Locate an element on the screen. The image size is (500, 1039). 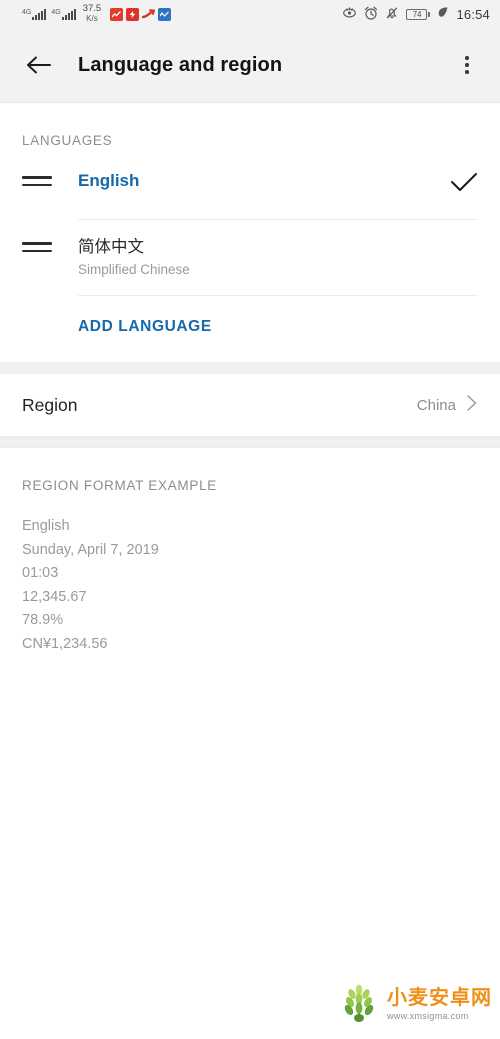
signal-indicator-2: 4G is located at coordinates (63, 14).